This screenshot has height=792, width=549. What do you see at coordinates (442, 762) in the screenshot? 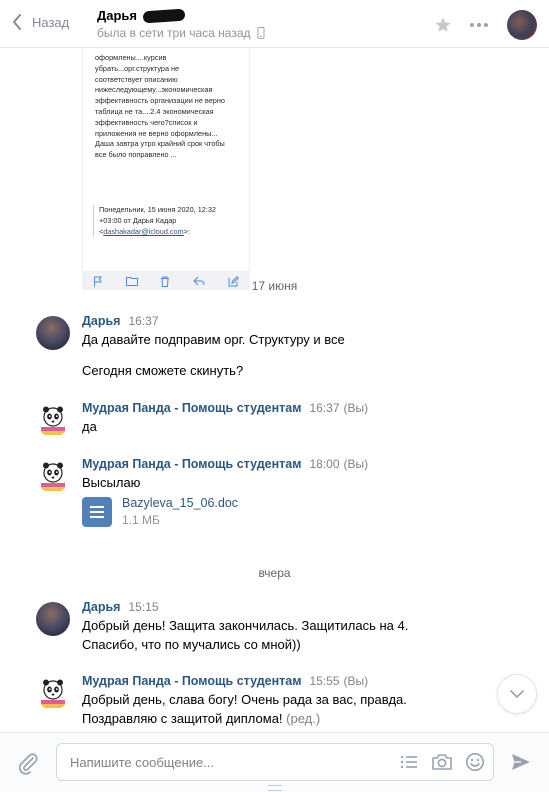
I see `camera-icon` at bounding box center [442, 762].